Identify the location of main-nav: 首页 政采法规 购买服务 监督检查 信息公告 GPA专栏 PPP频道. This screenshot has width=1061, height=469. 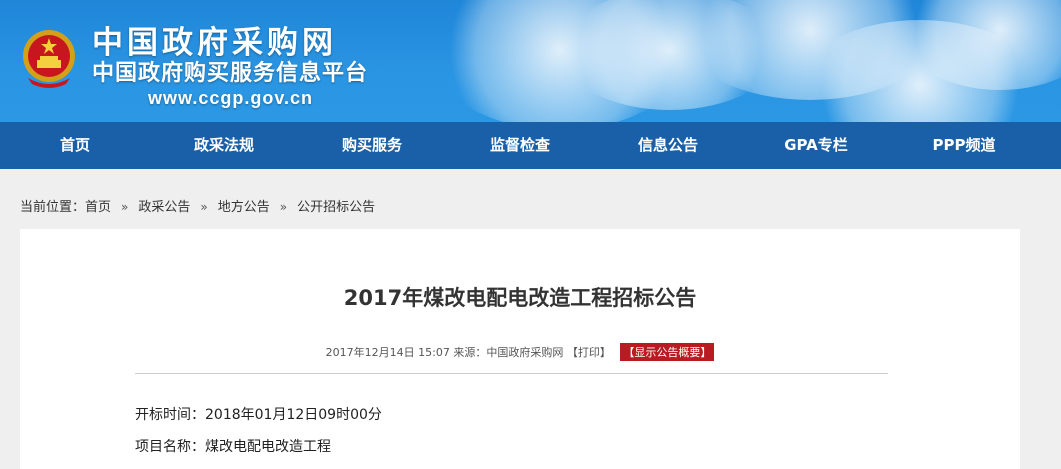
(530, 145).